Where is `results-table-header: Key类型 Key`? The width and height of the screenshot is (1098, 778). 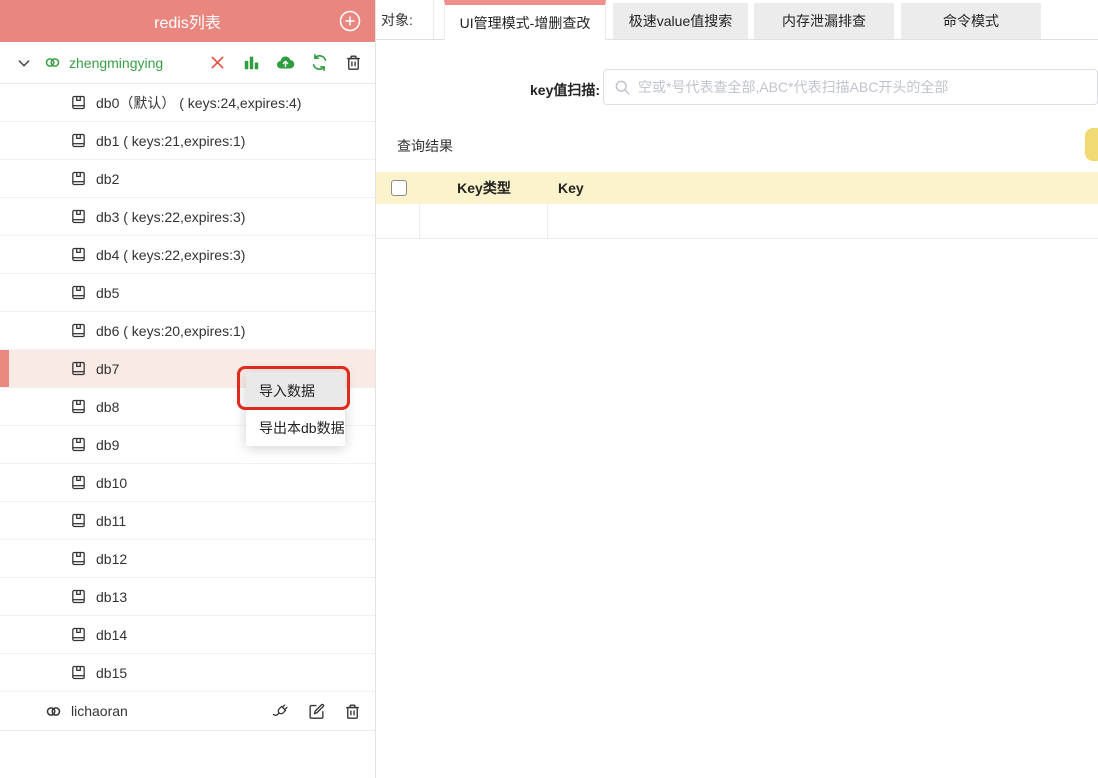
results-table-header: Key类型 Key is located at coordinates (737, 188).